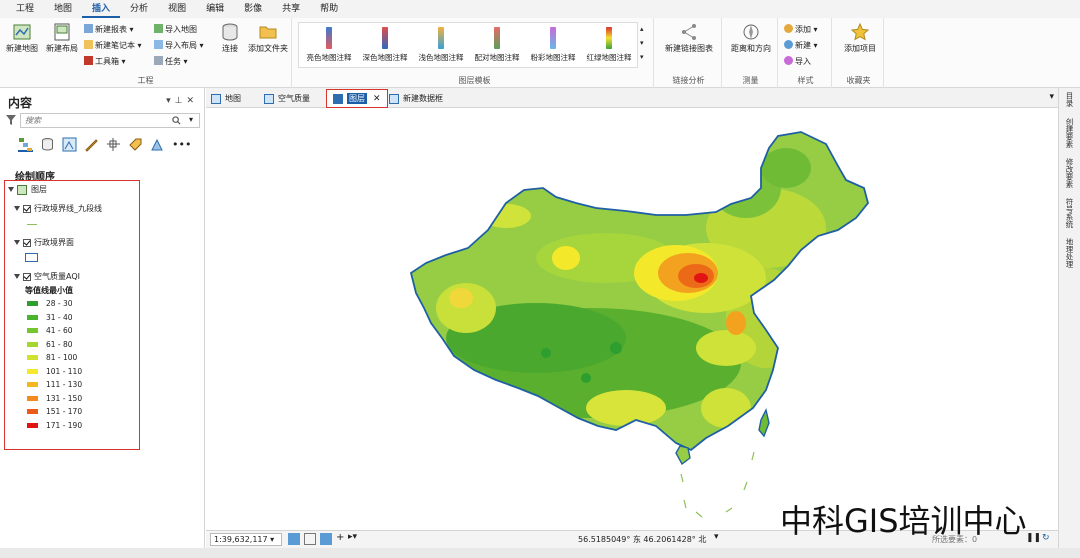  Describe the element at coordinates (91, 144) in the screenshot. I see `list-by-editing-icon` at that location.